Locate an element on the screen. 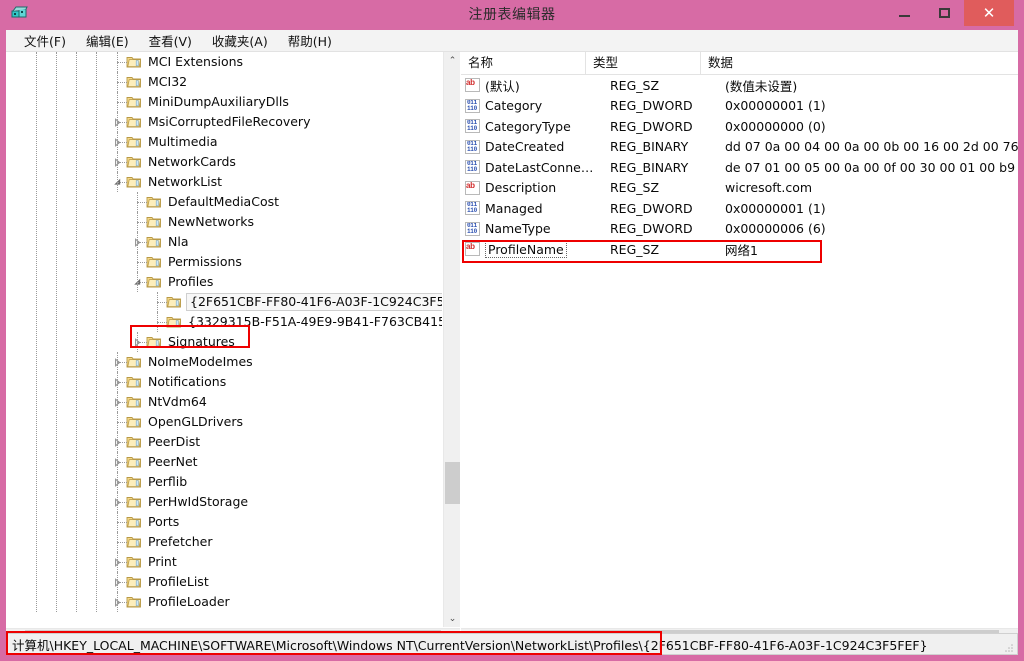  menu-bar: 文件(F) 编辑(E) 查看(V) 收藏夹(A) 帮助(H) is located at coordinates (512, 41).